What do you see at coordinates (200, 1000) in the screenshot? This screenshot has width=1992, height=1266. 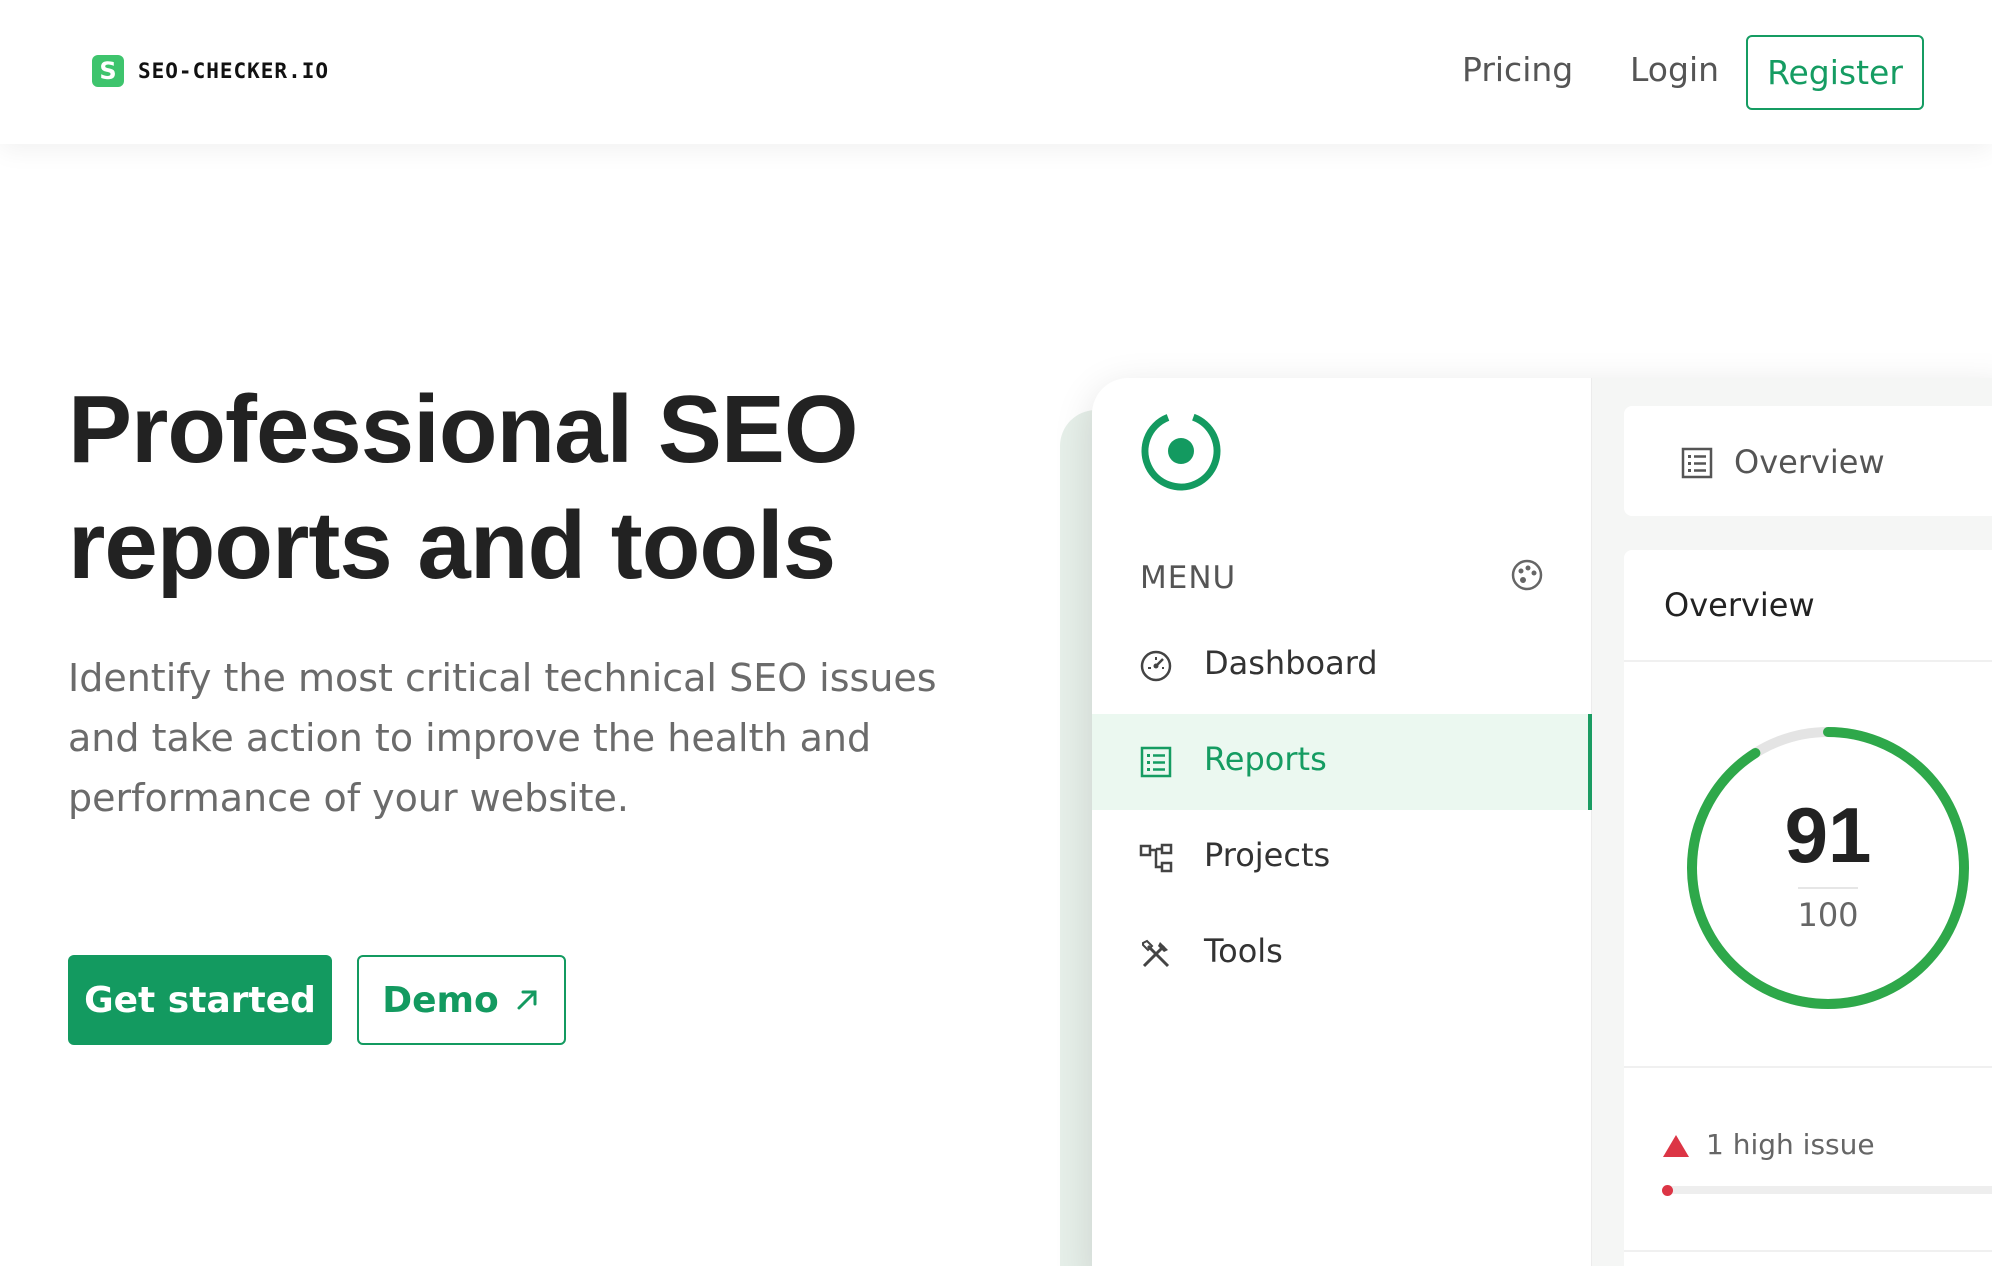 I see `get-started-button: Get started` at bounding box center [200, 1000].